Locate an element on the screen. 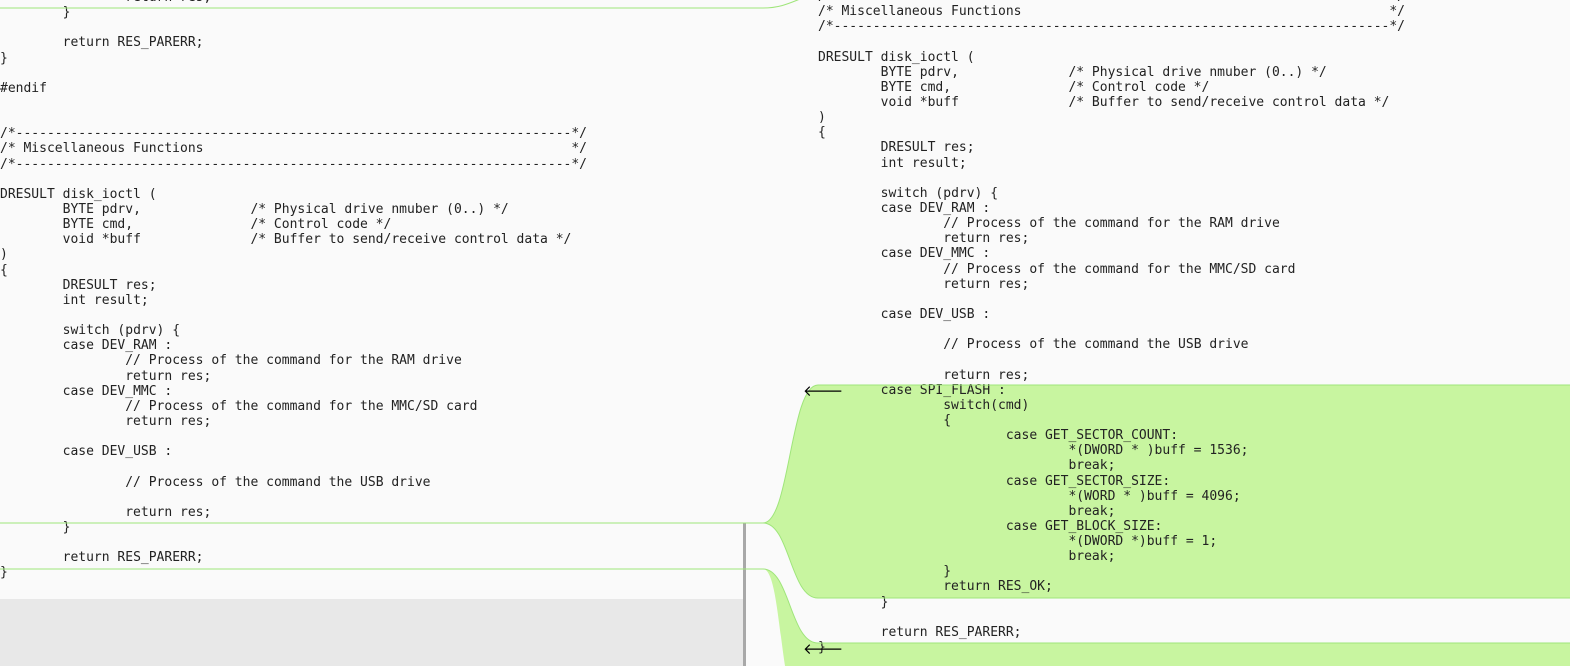 The height and width of the screenshot is (666, 1570). added-line-connector is located at coordinates (409, 617).